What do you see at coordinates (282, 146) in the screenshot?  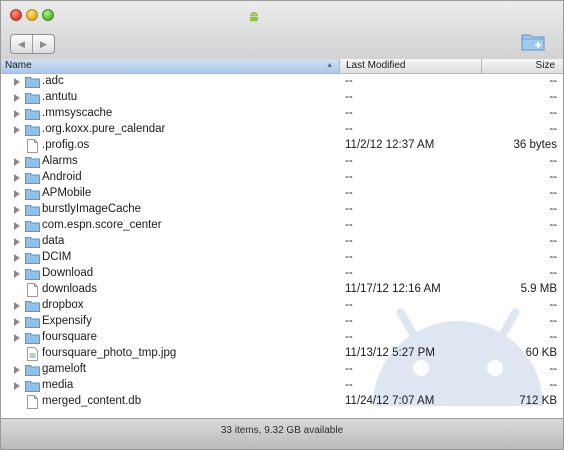 I see `list-item: .profig.os 11/2/12 12:37 AM 36 bytes` at bounding box center [282, 146].